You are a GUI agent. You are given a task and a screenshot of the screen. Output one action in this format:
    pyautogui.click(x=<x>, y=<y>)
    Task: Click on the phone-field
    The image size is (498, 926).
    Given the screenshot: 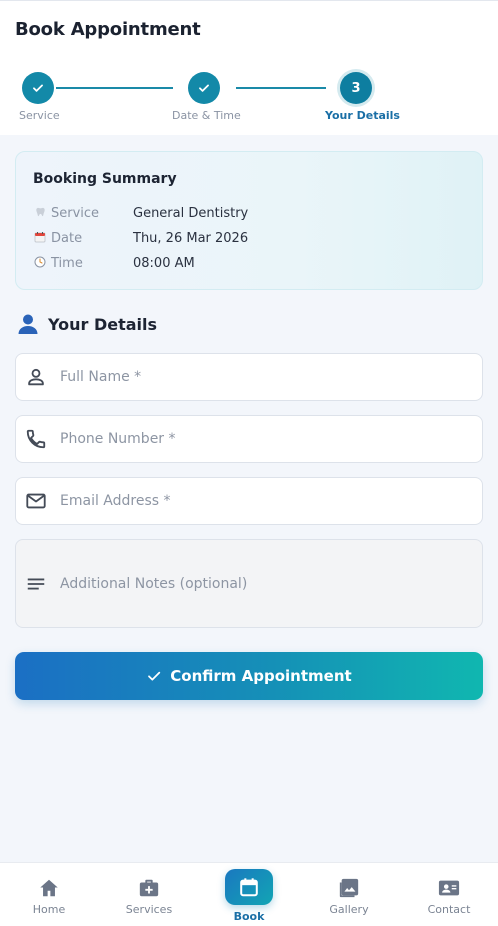 What is the action you would take?
    pyautogui.click(x=249, y=439)
    